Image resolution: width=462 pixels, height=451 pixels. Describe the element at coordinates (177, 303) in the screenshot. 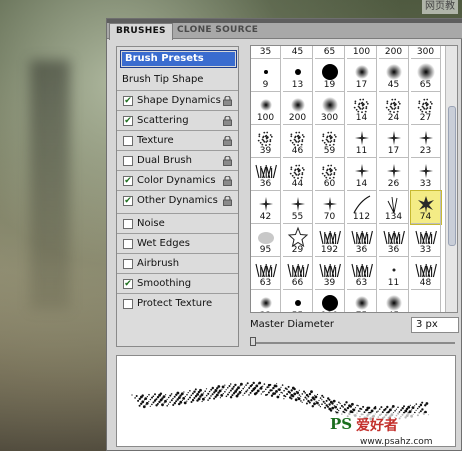

I see `sidebar-option-protect-texture: Protect Texture` at that location.